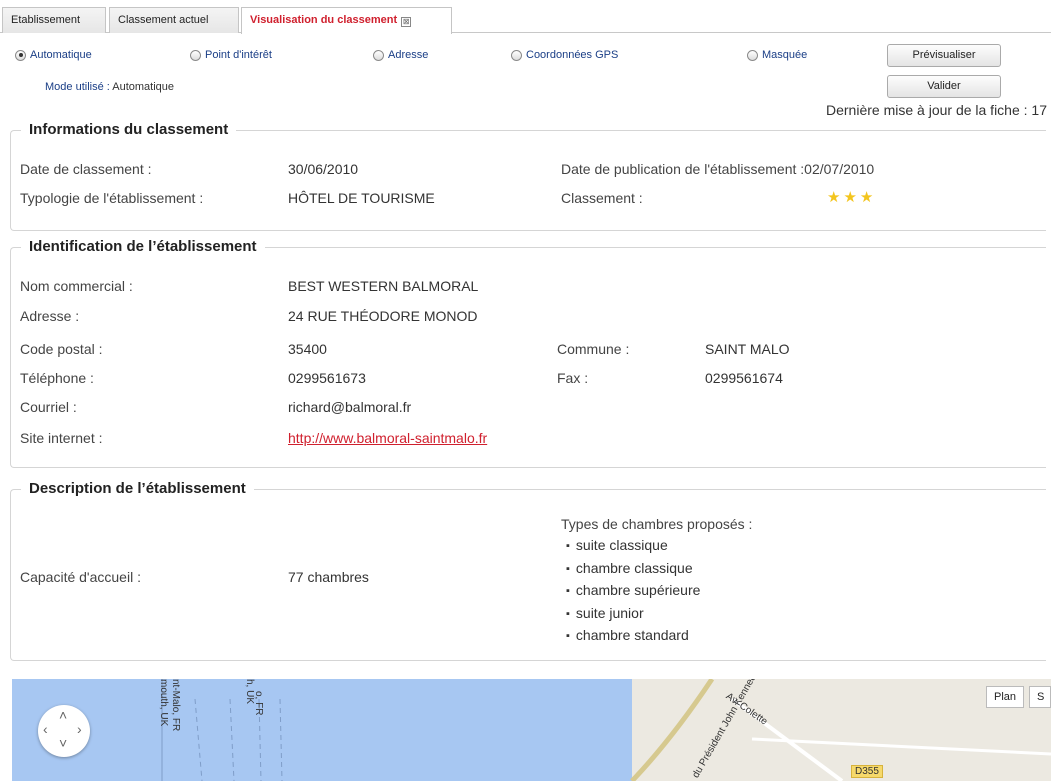  What do you see at coordinates (633, 614) in the screenshot?
I see `list-item: suite junior` at bounding box center [633, 614].